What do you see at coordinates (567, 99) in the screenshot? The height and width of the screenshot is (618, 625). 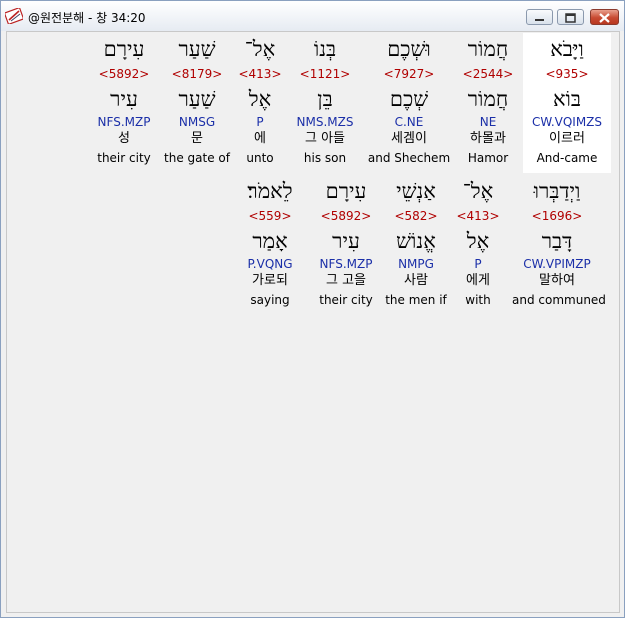 I see `lexical-form: בּוֹא` at bounding box center [567, 99].